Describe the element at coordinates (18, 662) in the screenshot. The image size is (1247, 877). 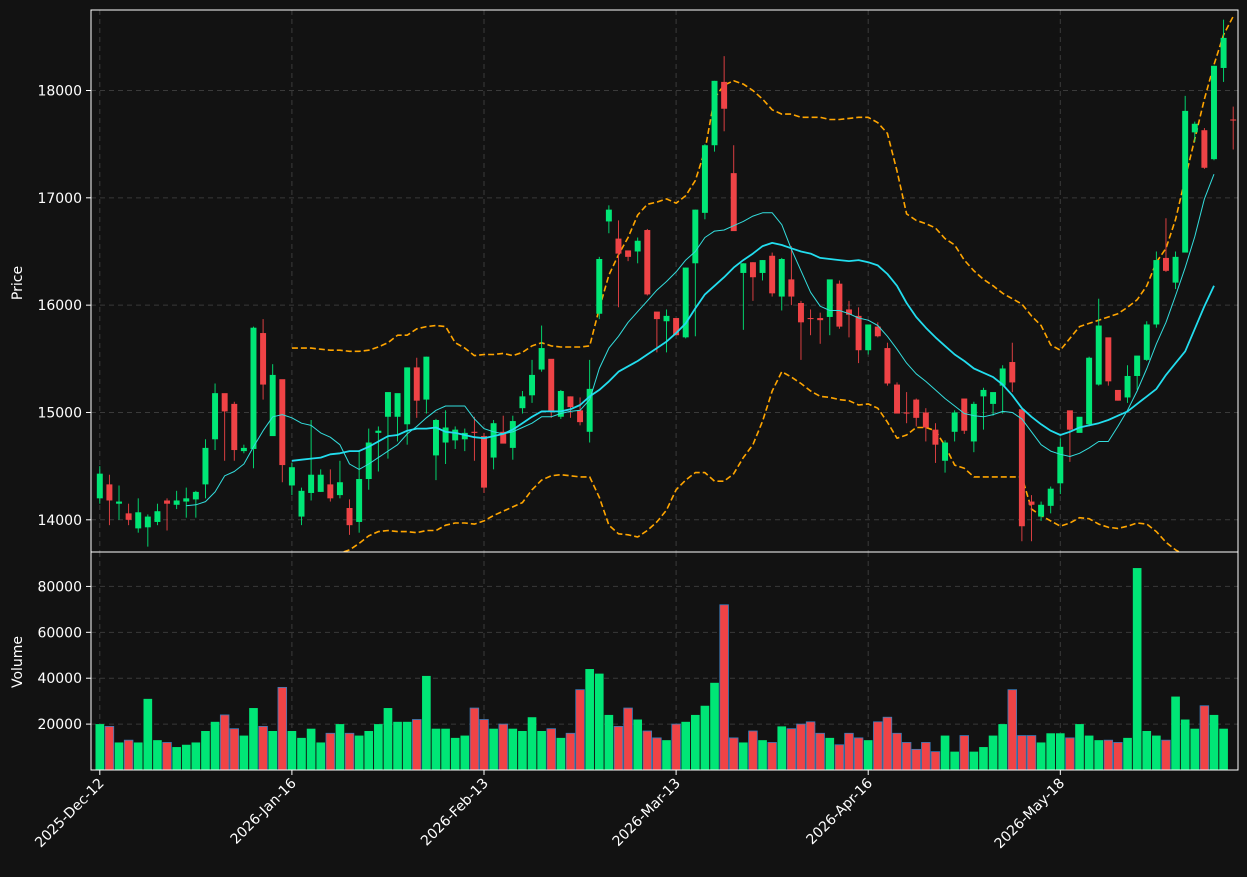
I see `volume-axis-label: Volume` at that location.